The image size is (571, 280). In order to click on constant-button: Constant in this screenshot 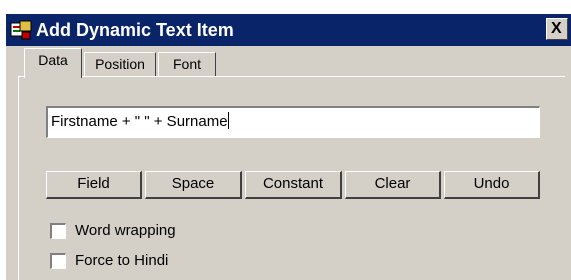, I will do `click(293, 185)`.